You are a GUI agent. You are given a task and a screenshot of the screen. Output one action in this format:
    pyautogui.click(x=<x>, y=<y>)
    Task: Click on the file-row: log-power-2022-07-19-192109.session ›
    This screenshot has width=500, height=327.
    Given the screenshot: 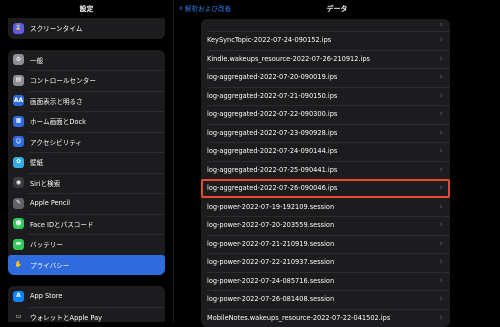 What is the action you would take?
    pyautogui.click(x=325, y=207)
    